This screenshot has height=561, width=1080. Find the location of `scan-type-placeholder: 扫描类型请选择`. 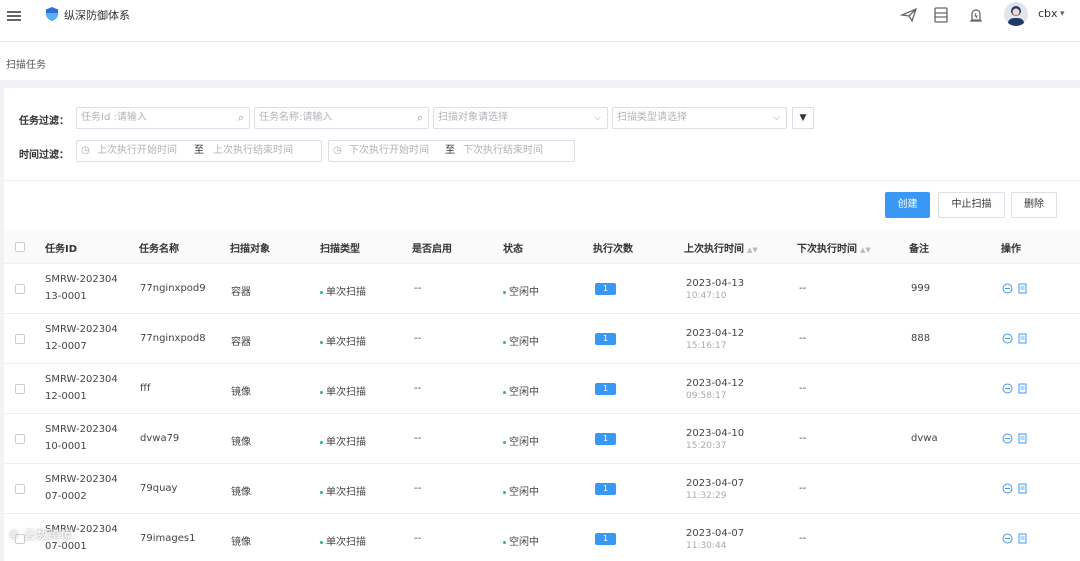

scan-type-placeholder: 扫描类型请选择 is located at coordinates (652, 117).